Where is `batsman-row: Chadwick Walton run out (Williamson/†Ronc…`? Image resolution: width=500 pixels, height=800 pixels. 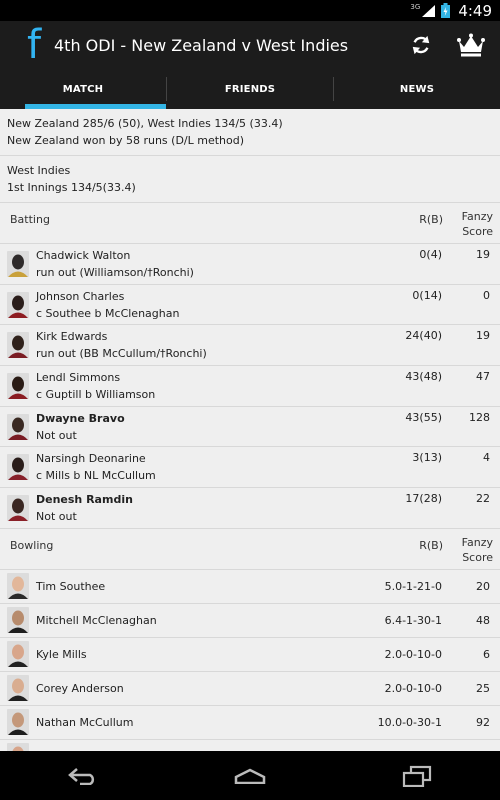 batsman-row: Chadwick Walton run out (Williamson/†Ronc… is located at coordinates (250, 264).